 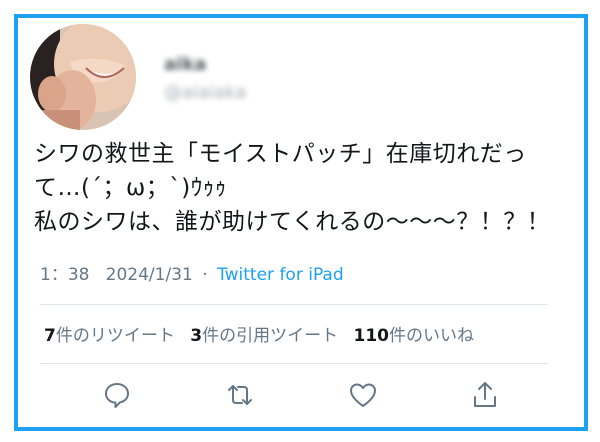 What do you see at coordinates (205, 93) in the screenshot?
I see `author-handle: @aiaiaka` at bounding box center [205, 93].